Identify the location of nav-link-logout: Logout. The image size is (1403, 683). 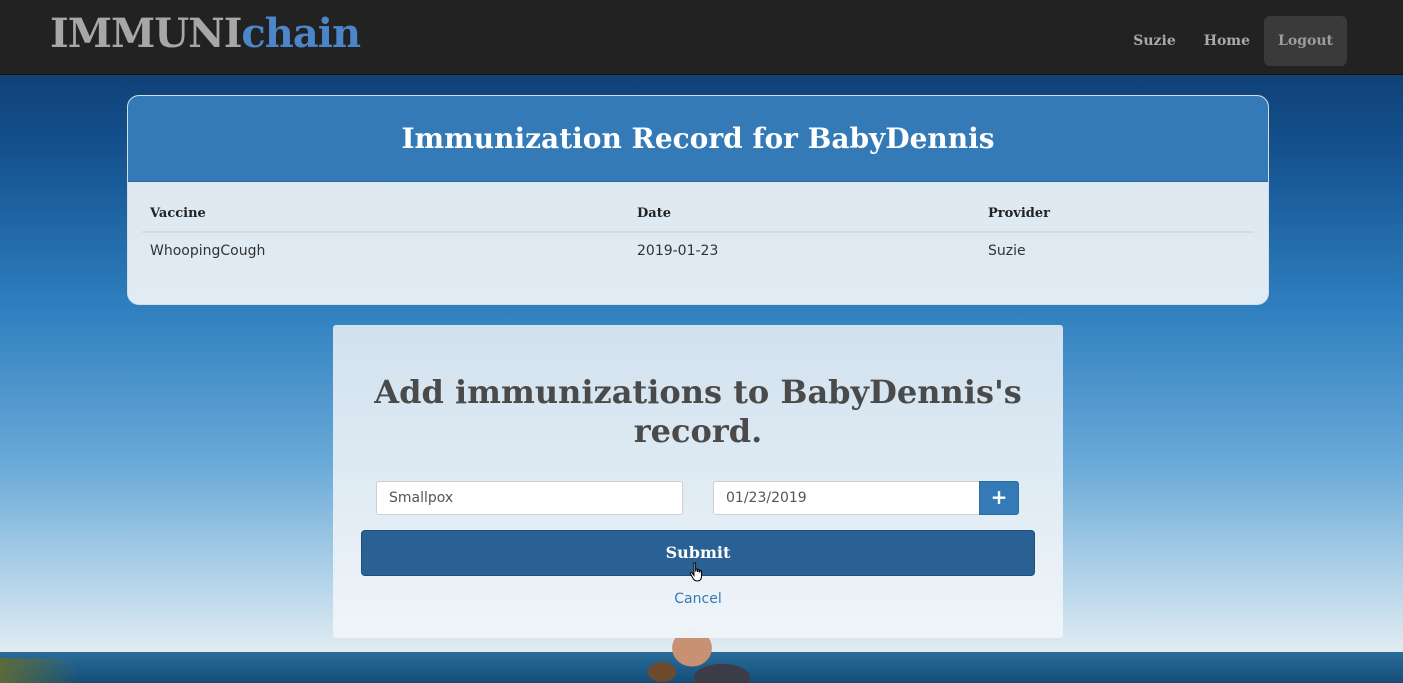
(1305, 41).